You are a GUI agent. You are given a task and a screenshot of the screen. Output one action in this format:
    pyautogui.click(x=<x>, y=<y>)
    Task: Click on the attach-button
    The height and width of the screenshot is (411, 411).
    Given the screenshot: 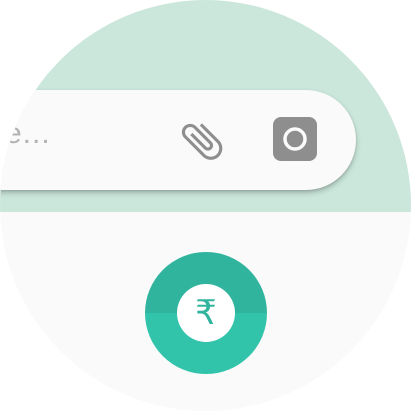 What is the action you would take?
    pyautogui.click(x=202, y=143)
    